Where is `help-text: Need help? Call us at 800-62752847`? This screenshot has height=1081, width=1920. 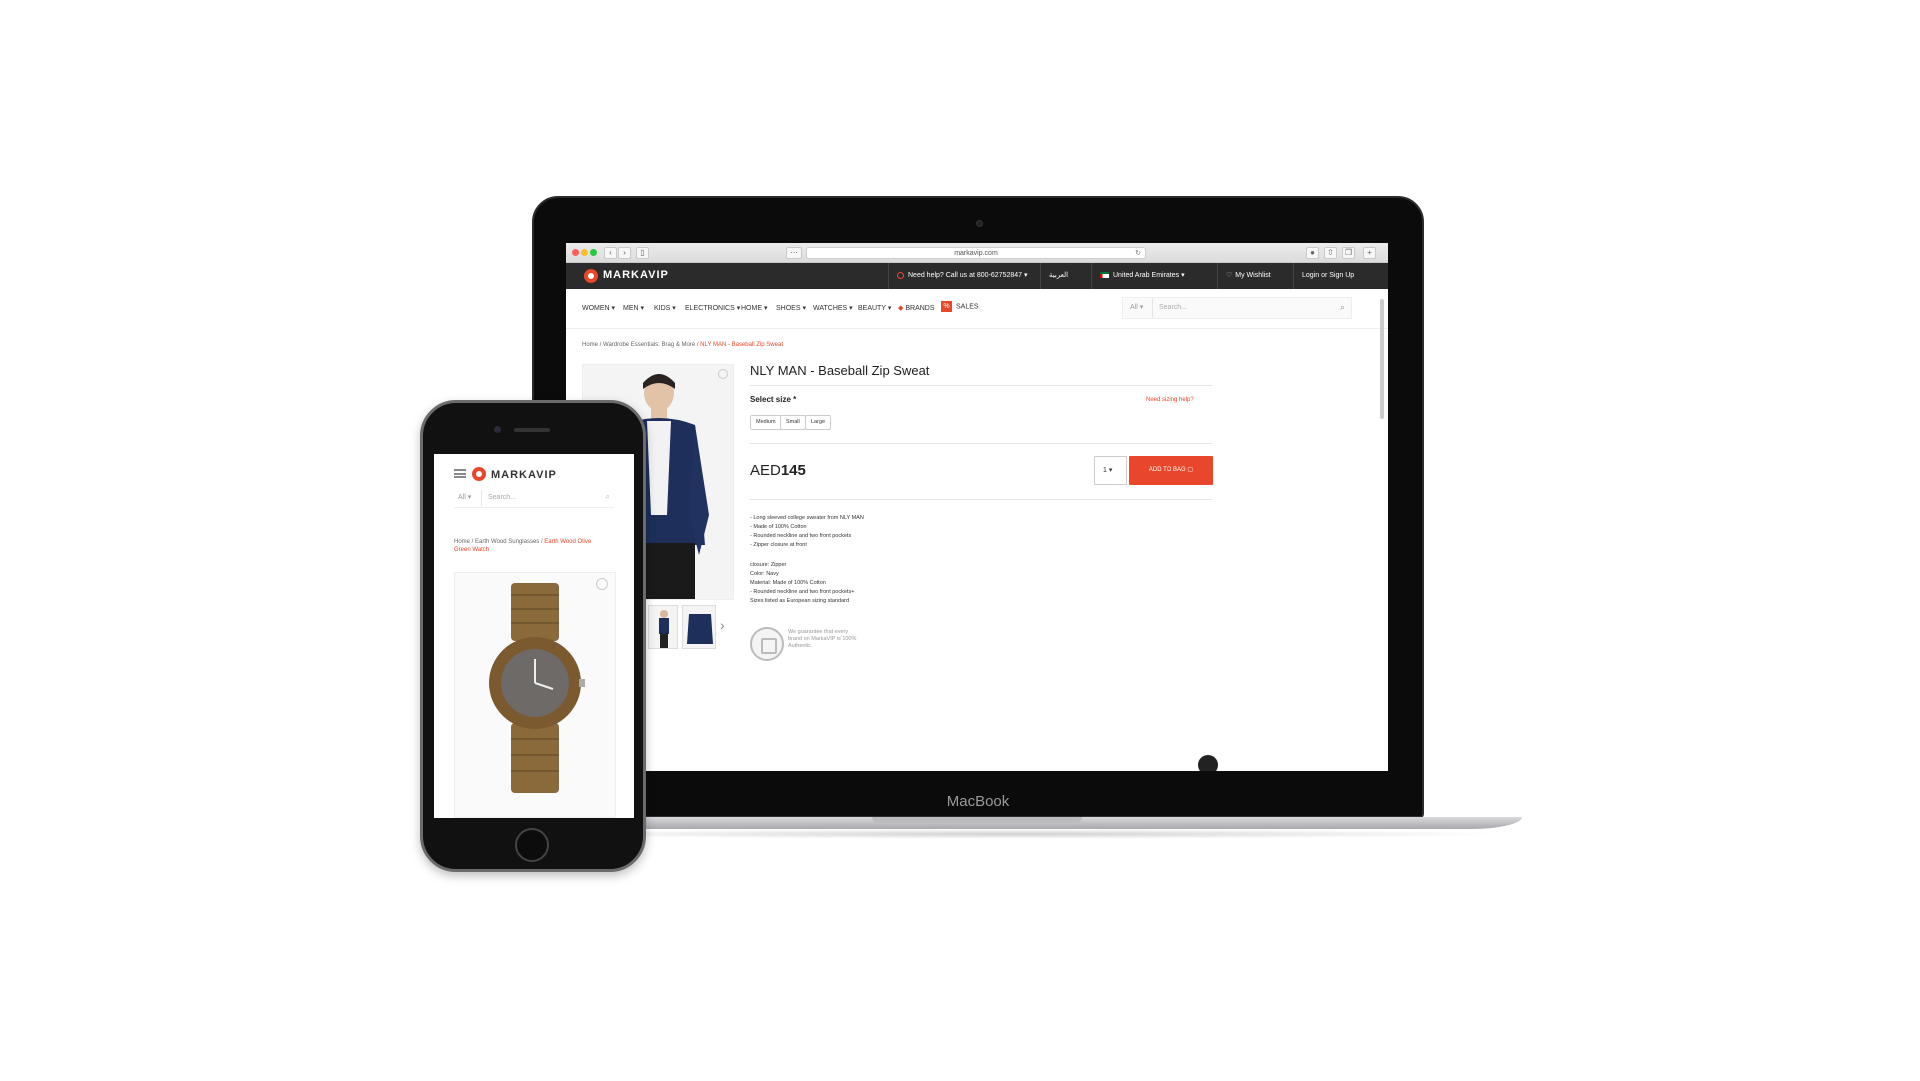 help-text: Need help? Call us at 800-62752847 is located at coordinates (965, 275).